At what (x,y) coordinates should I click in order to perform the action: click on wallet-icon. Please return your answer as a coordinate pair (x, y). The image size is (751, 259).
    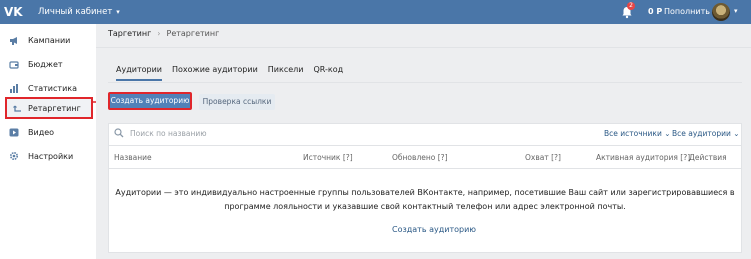
    Looking at the image, I should click on (14, 64).